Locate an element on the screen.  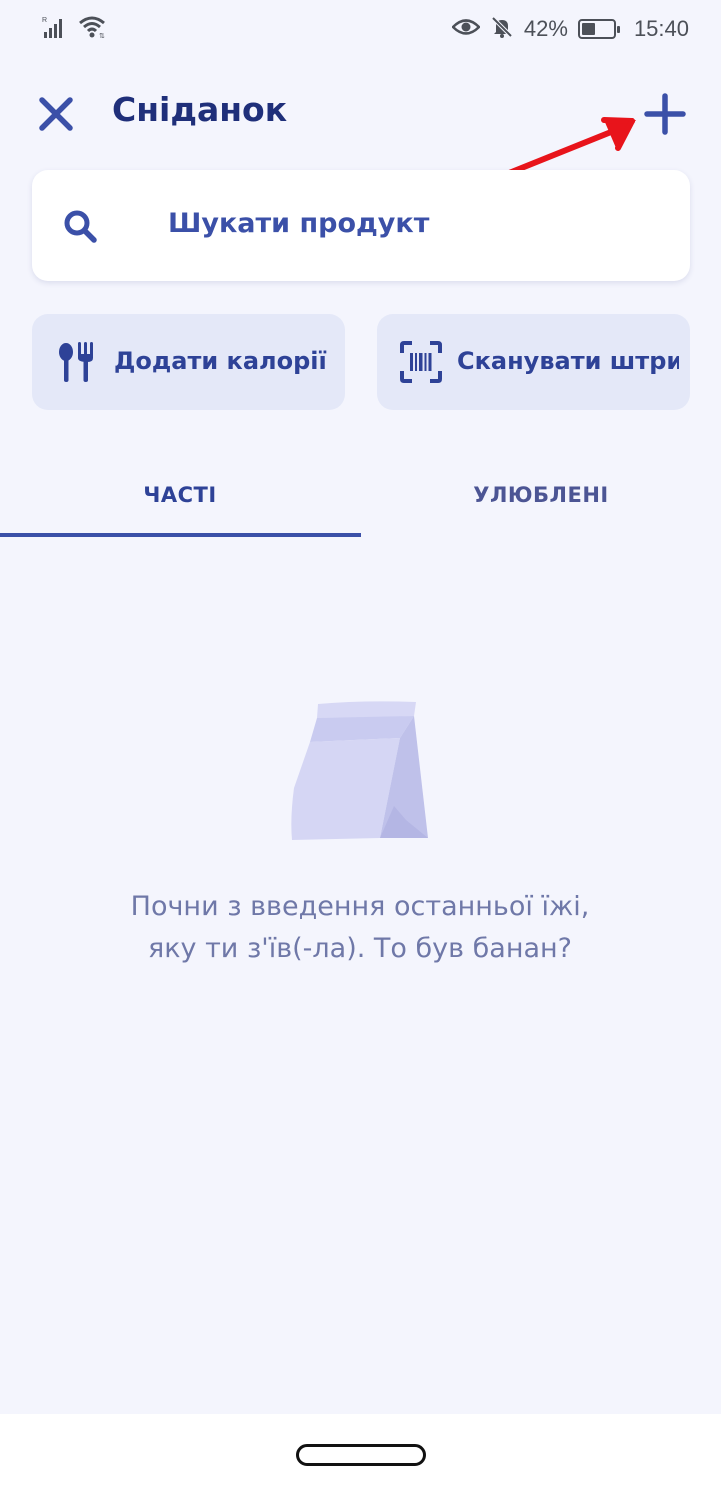
search-placeholder: Шукати продукт is located at coordinates (299, 223).